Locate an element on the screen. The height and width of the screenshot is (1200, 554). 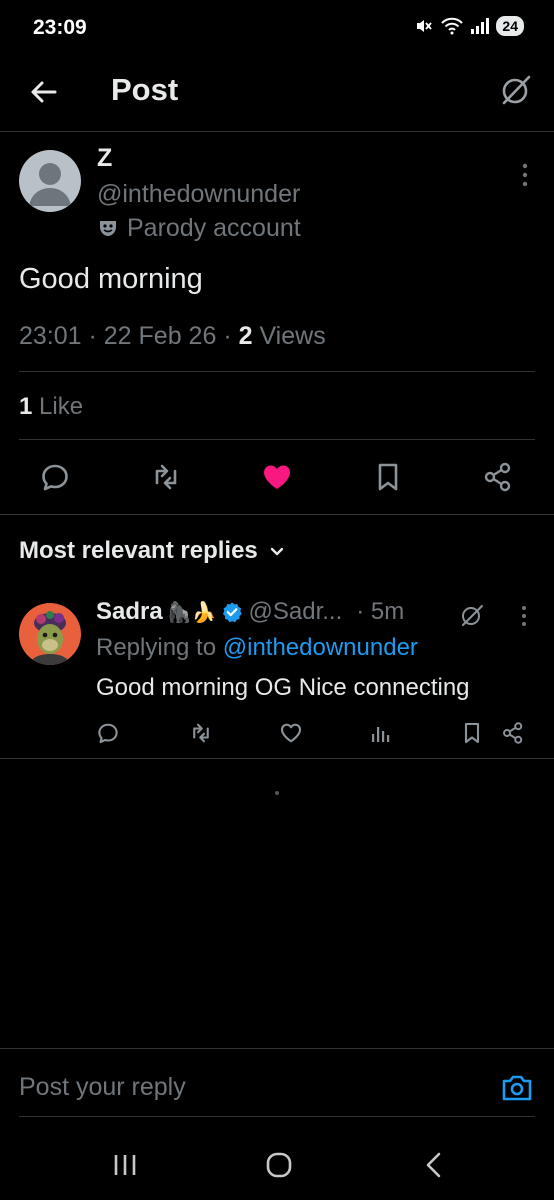
post-text: Good morning is located at coordinates (111, 279).